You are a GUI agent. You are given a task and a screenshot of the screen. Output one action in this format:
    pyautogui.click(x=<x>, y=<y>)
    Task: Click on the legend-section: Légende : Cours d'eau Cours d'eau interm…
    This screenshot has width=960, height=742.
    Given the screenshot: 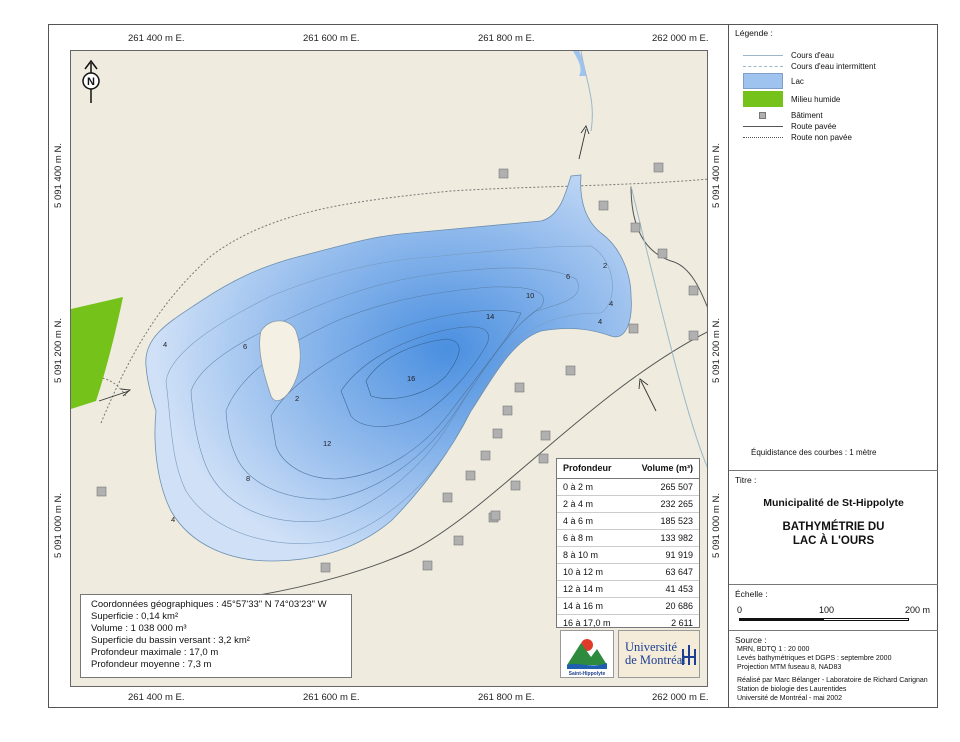 What is the action you would take?
    pyautogui.click(x=833, y=247)
    